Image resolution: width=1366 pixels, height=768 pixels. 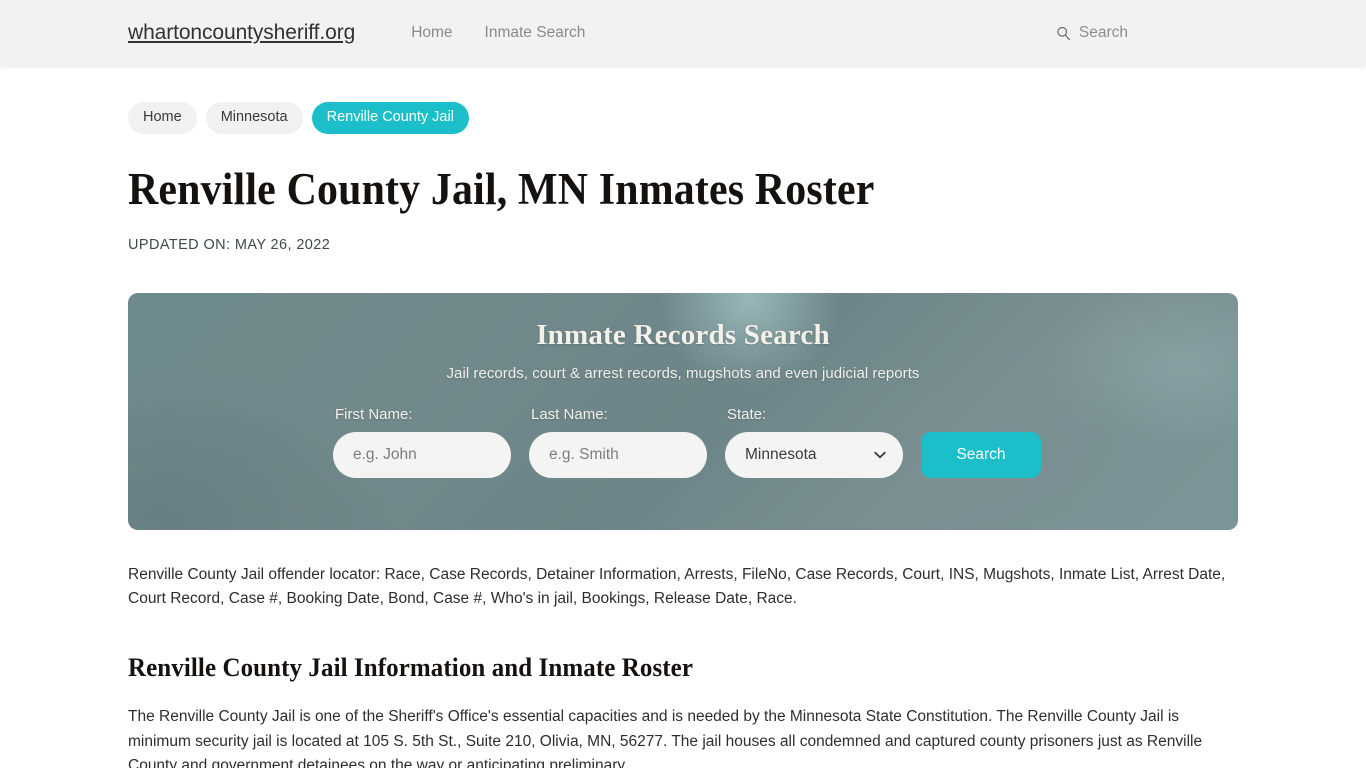 I want to click on state-label: State:, so click(x=747, y=414).